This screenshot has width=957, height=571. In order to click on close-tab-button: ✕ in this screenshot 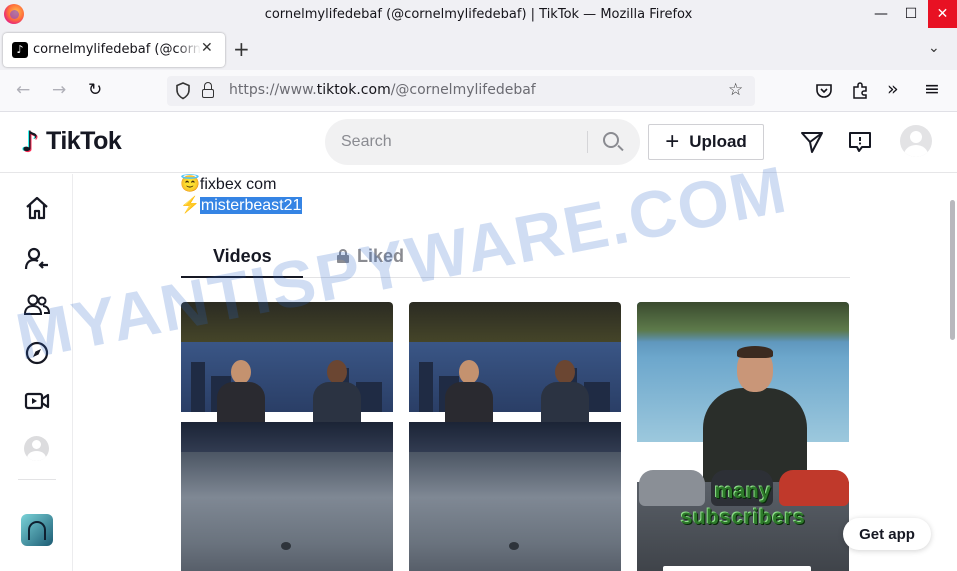, I will do `click(207, 48)`.